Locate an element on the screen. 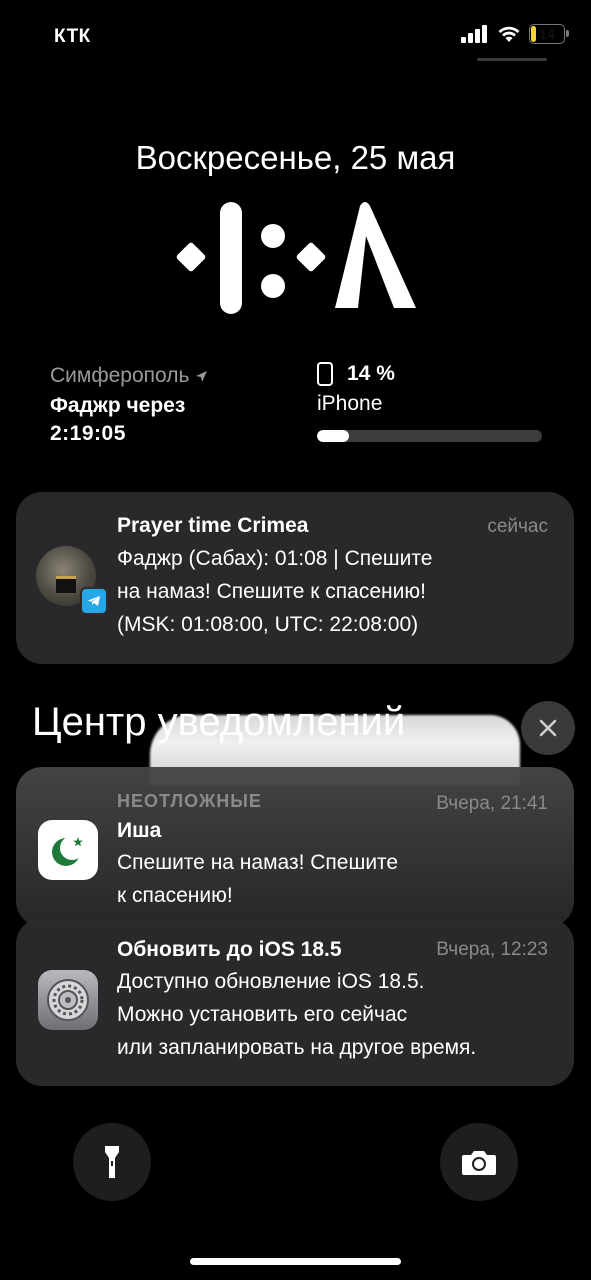 The image size is (591, 1280). lock-date: Воскресенье, 25 мая is located at coordinates (295, 157).